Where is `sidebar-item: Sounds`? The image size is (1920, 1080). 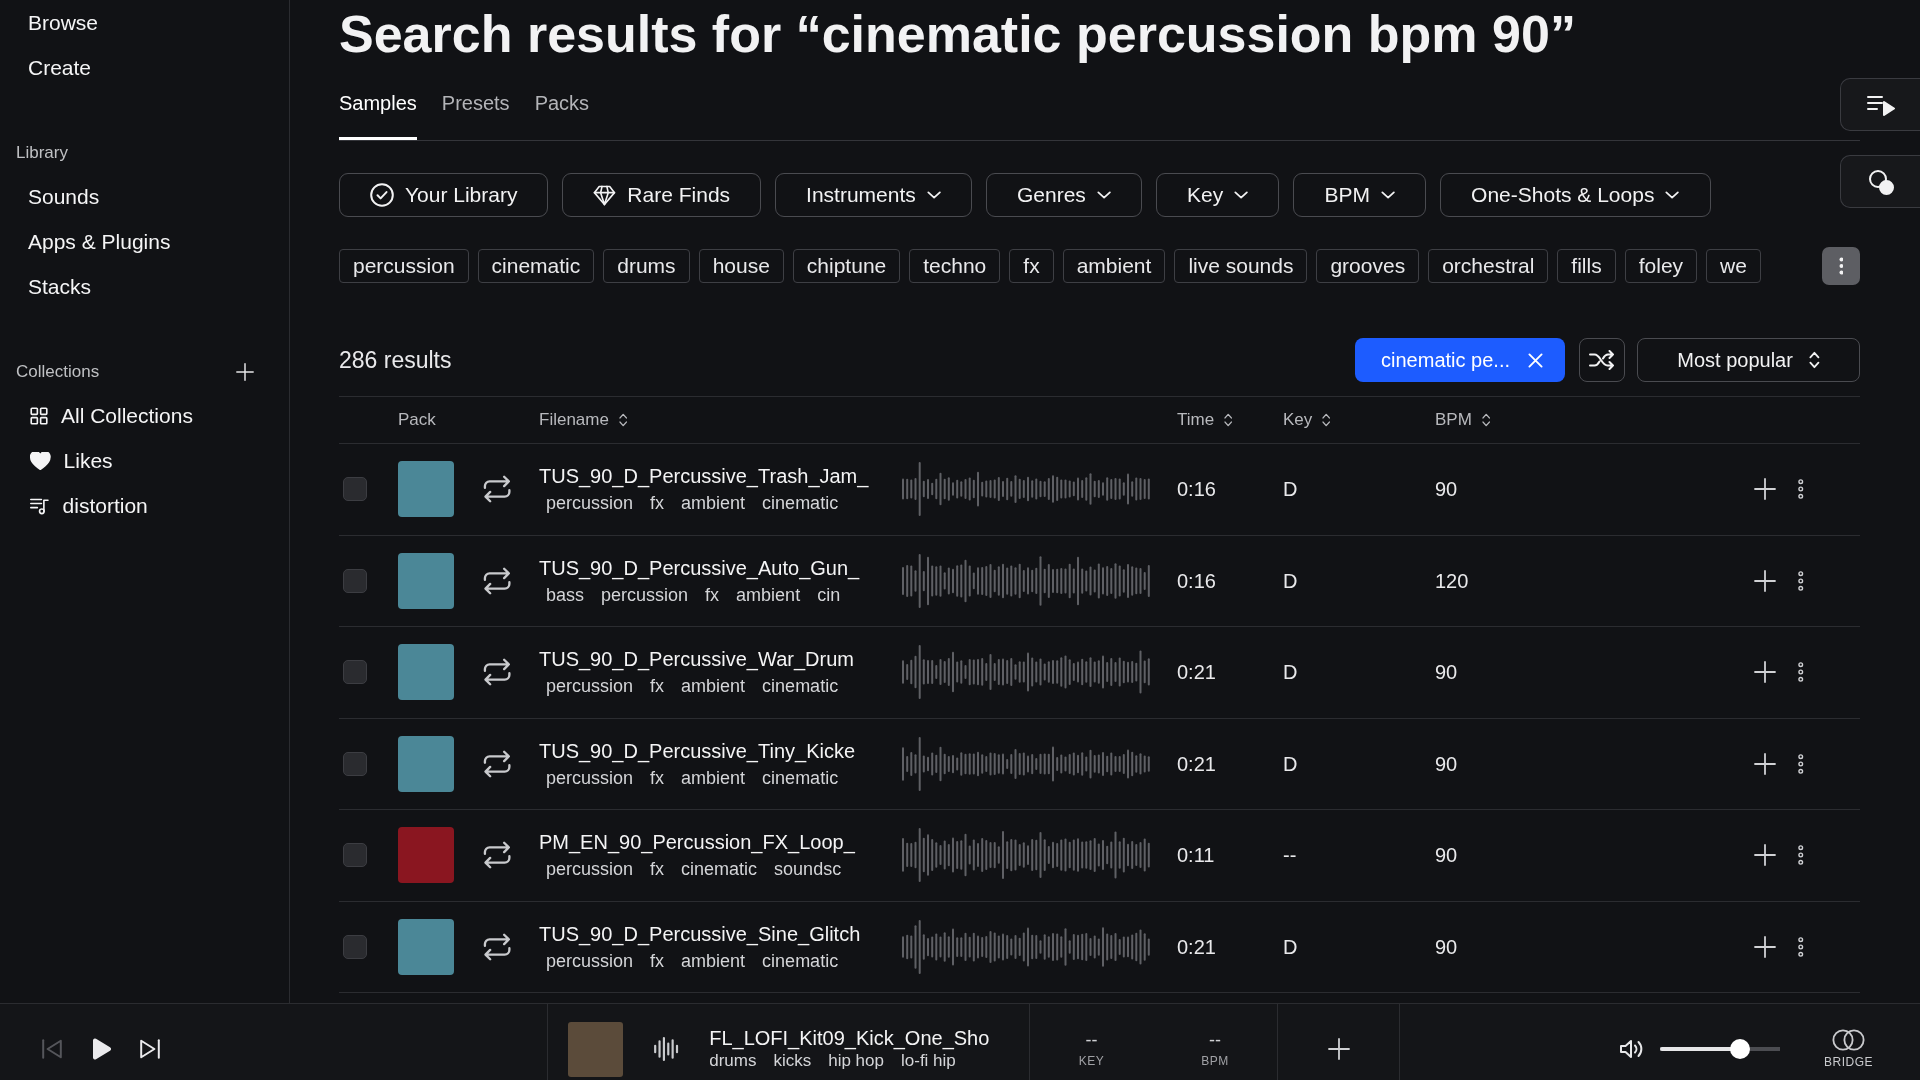 sidebar-item: Sounds is located at coordinates (64, 196).